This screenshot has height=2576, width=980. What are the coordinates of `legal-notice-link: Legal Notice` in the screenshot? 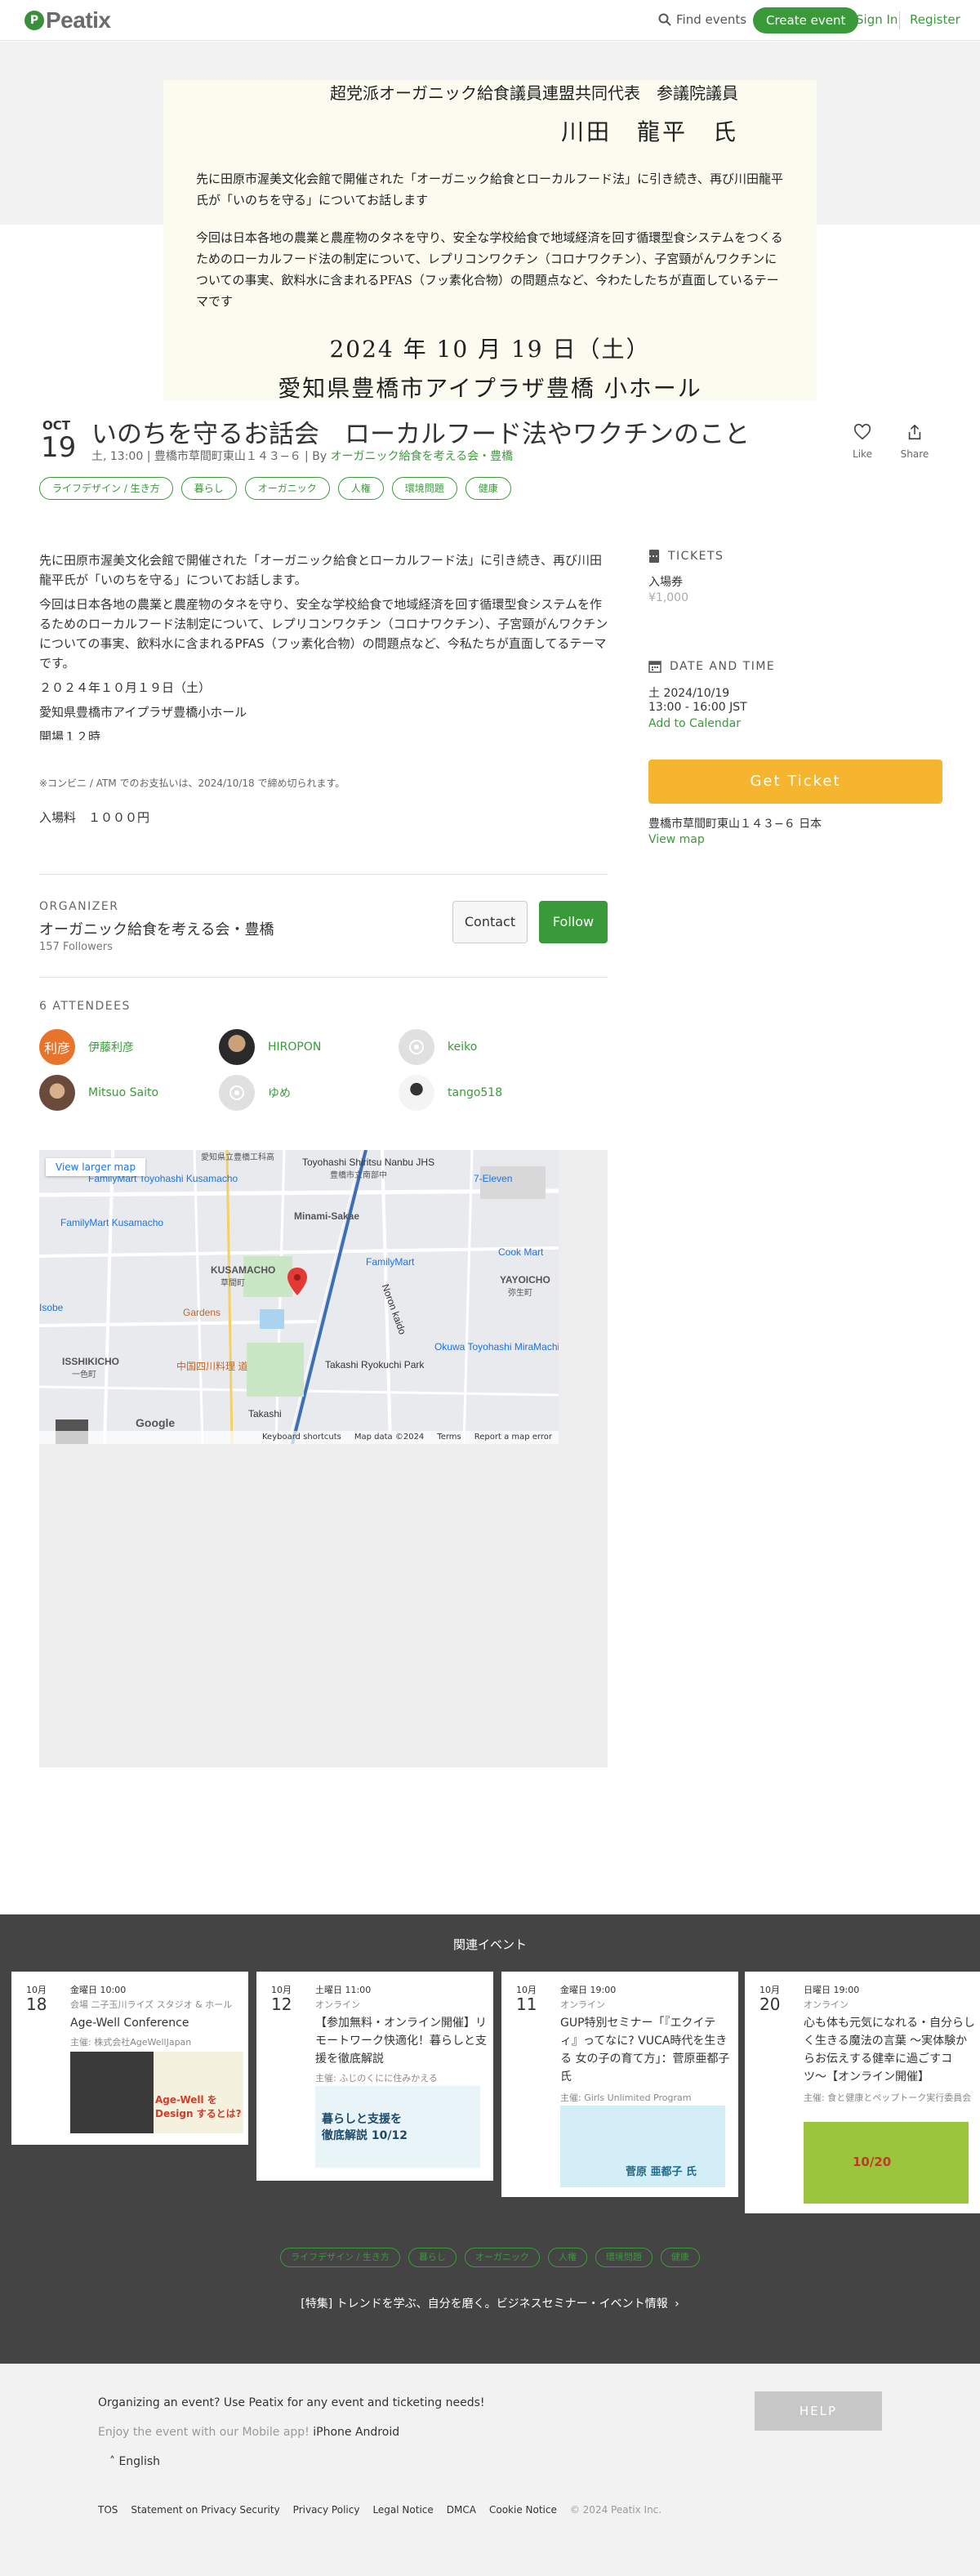 It's located at (402, 2510).